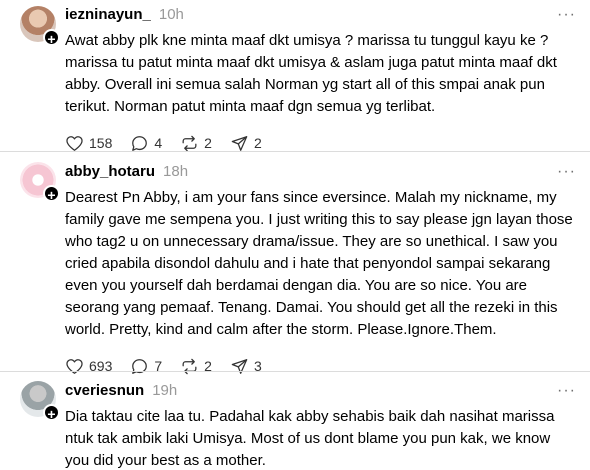  Describe the element at coordinates (257, 143) in the screenshot. I see `share-count: 2` at that location.